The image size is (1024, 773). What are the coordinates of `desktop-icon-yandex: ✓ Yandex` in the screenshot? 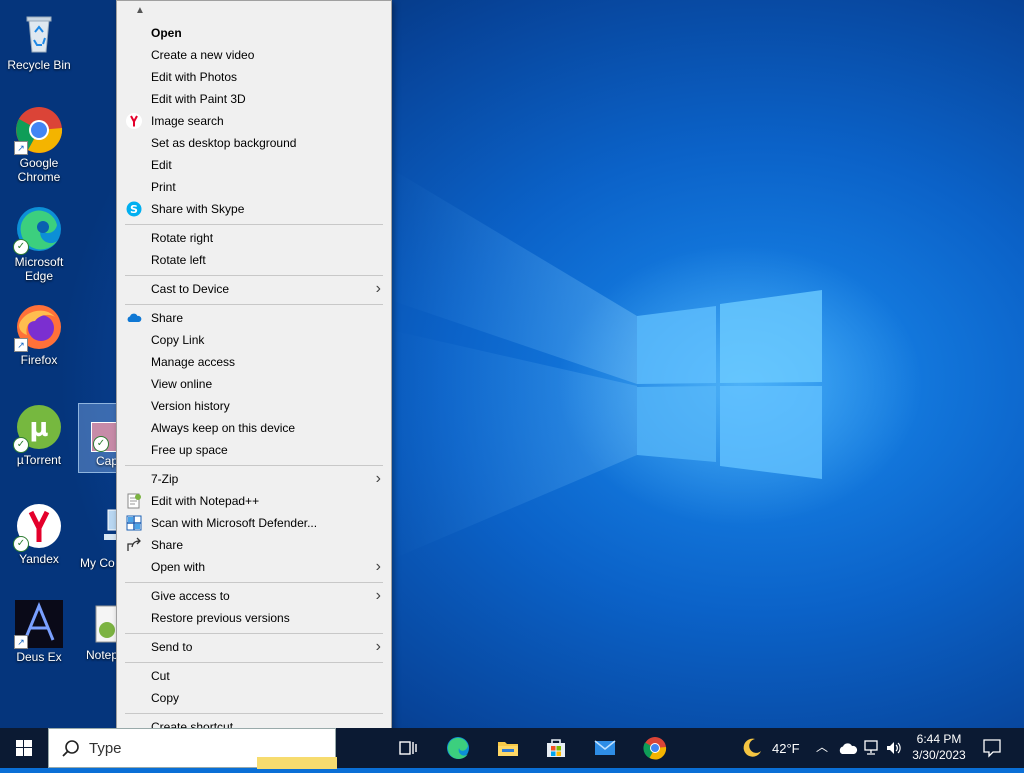 It's located at (39, 534).